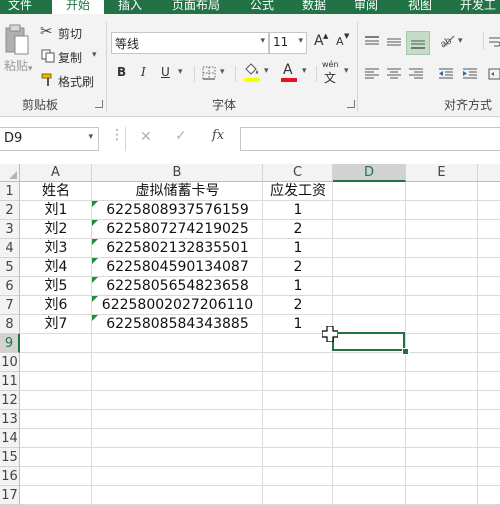 This screenshot has width=500, height=505. What do you see at coordinates (369, 173) in the screenshot?
I see `column-header-d: D` at bounding box center [369, 173].